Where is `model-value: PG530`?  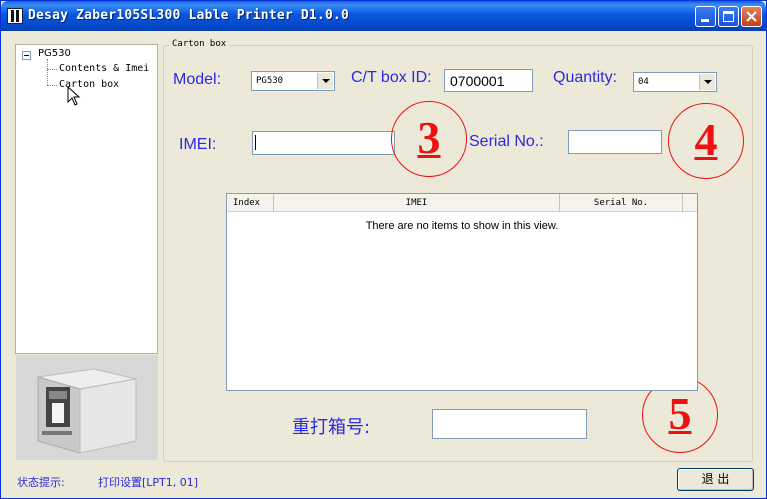
model-value: PG530 is located at coordinates (270, 81).